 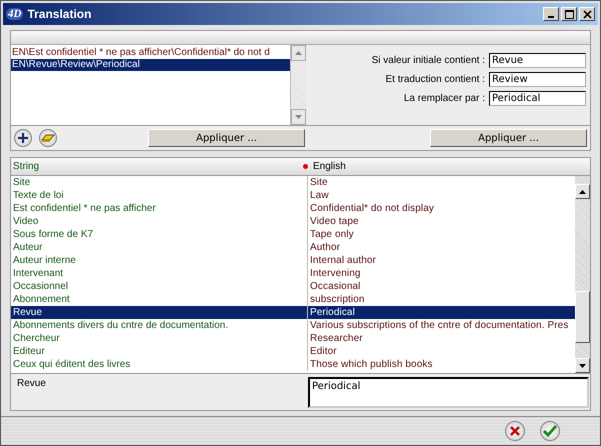 I want to click on add-button, so click(x=23, y=138).